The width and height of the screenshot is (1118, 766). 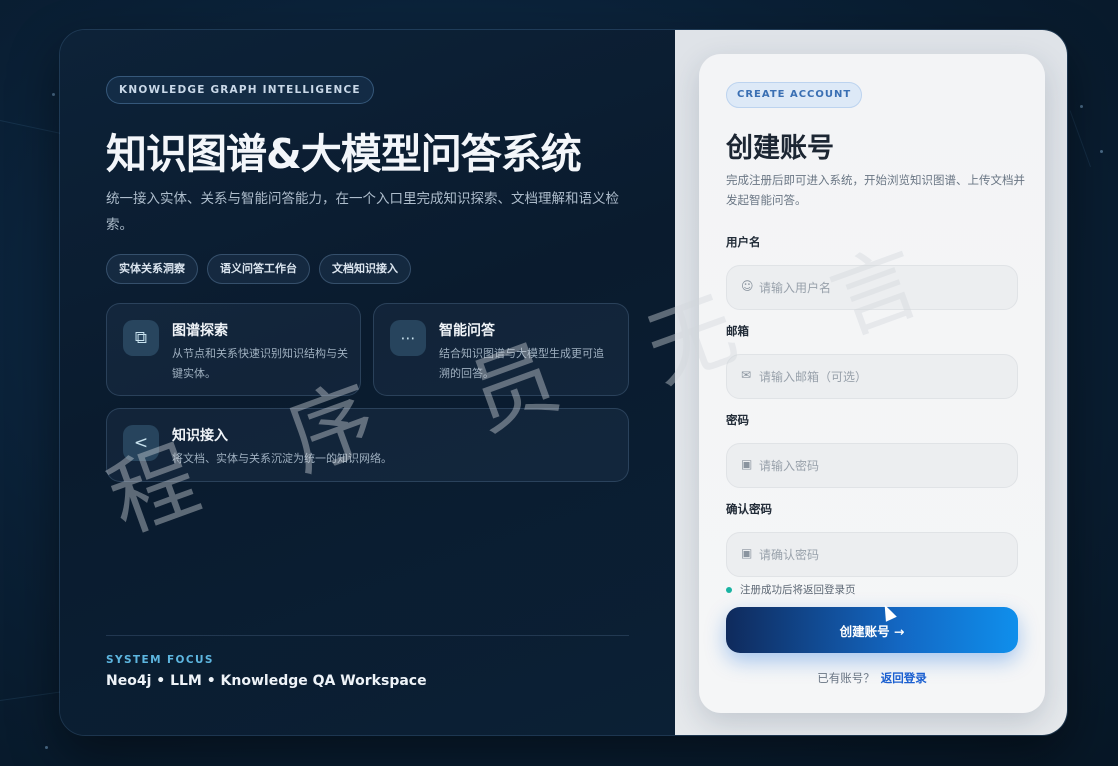 I want to click on form-title: 创建账号, so click(x=780, y=148).